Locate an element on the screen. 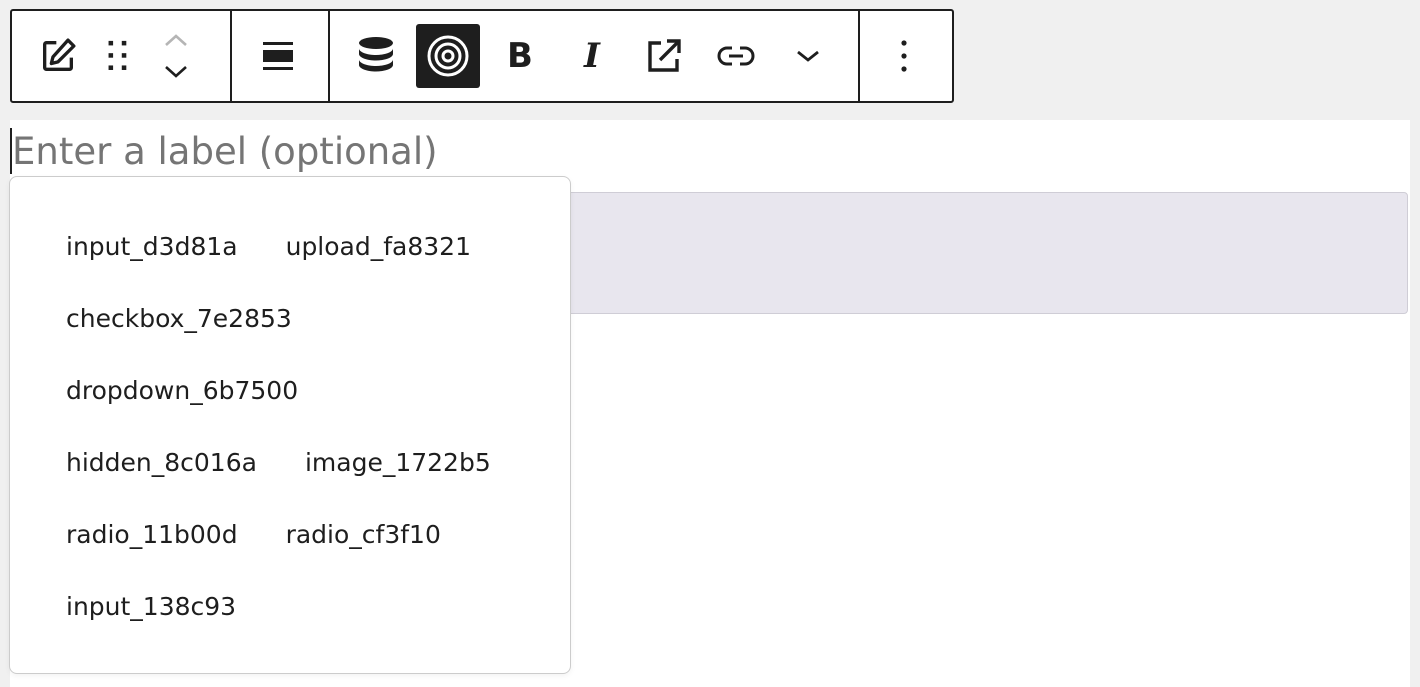 The height and width of the screenshot is (687, 1420). database-icon is located at coordinates (376, 54).